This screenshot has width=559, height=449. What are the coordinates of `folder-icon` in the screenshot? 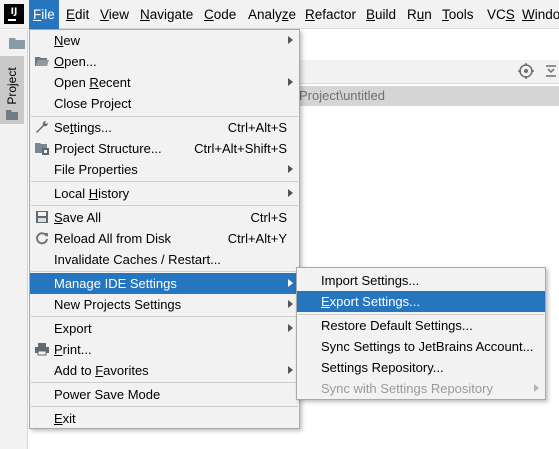 It's located at (17, 43).